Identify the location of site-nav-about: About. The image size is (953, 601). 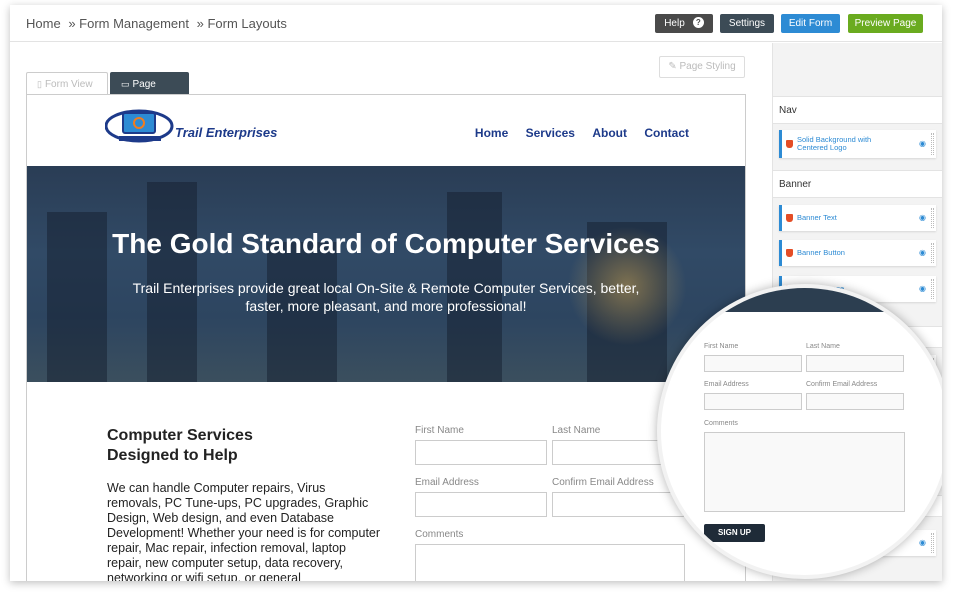
(609, 133).